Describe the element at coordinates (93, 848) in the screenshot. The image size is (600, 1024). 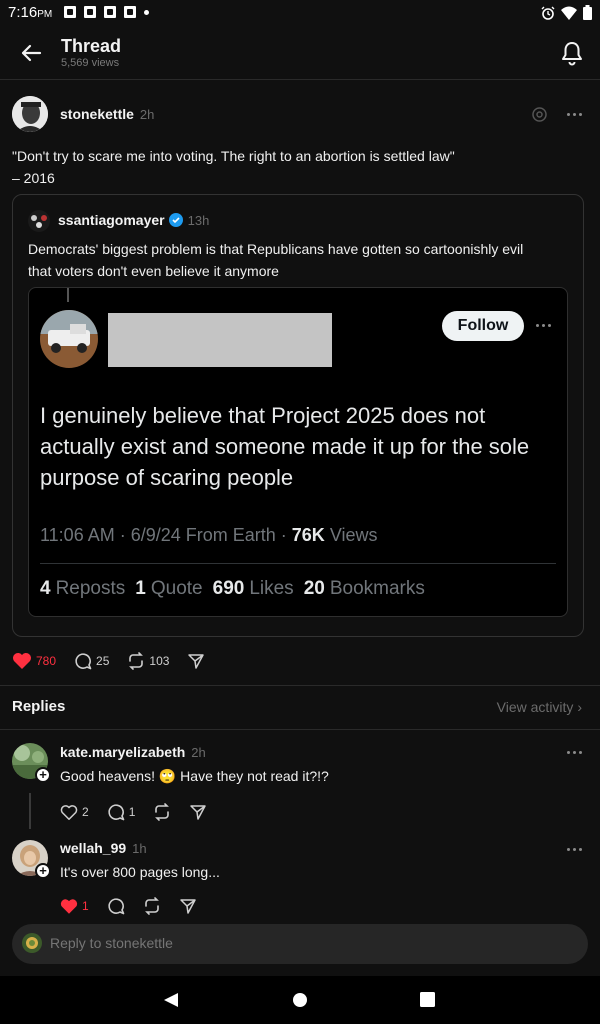
I see `reply-username: wellah_99` at that location.